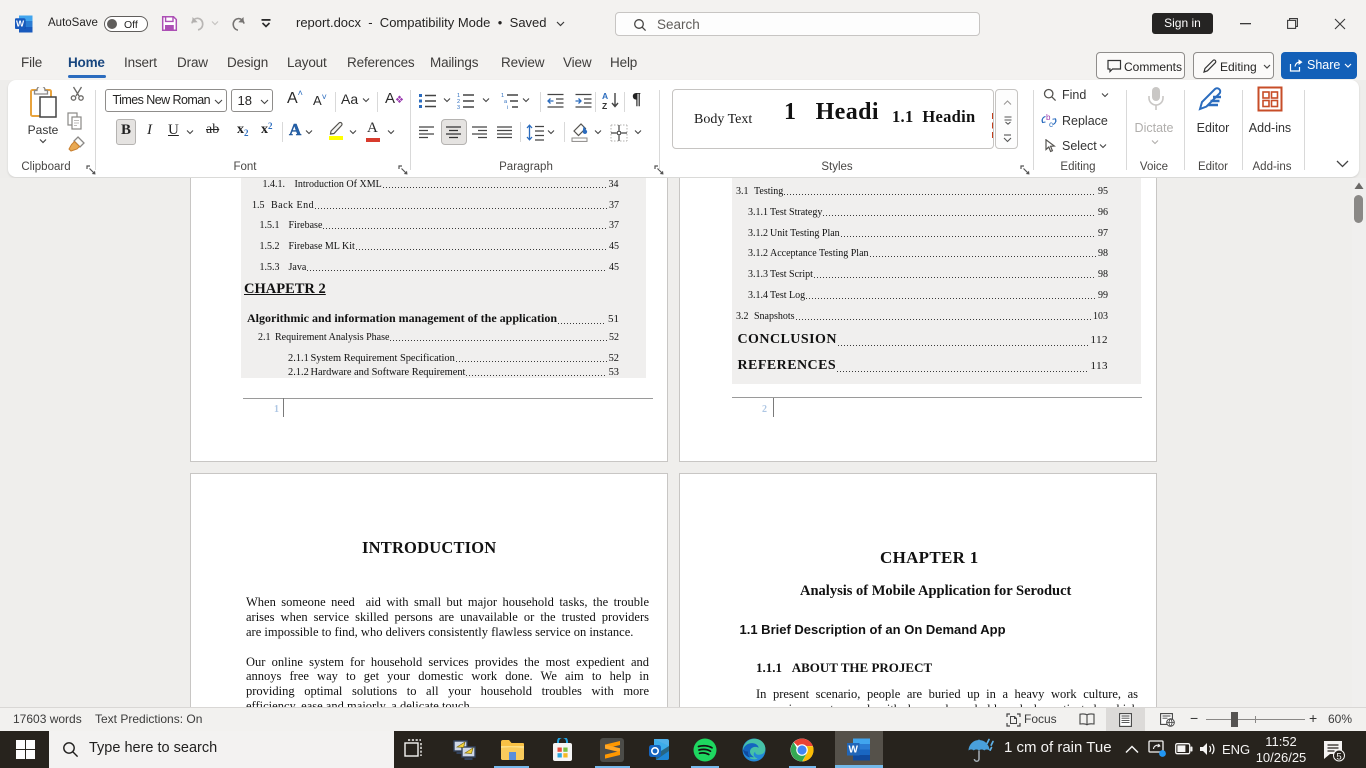  I want to click on svg-text: Z, so click(604, 105).